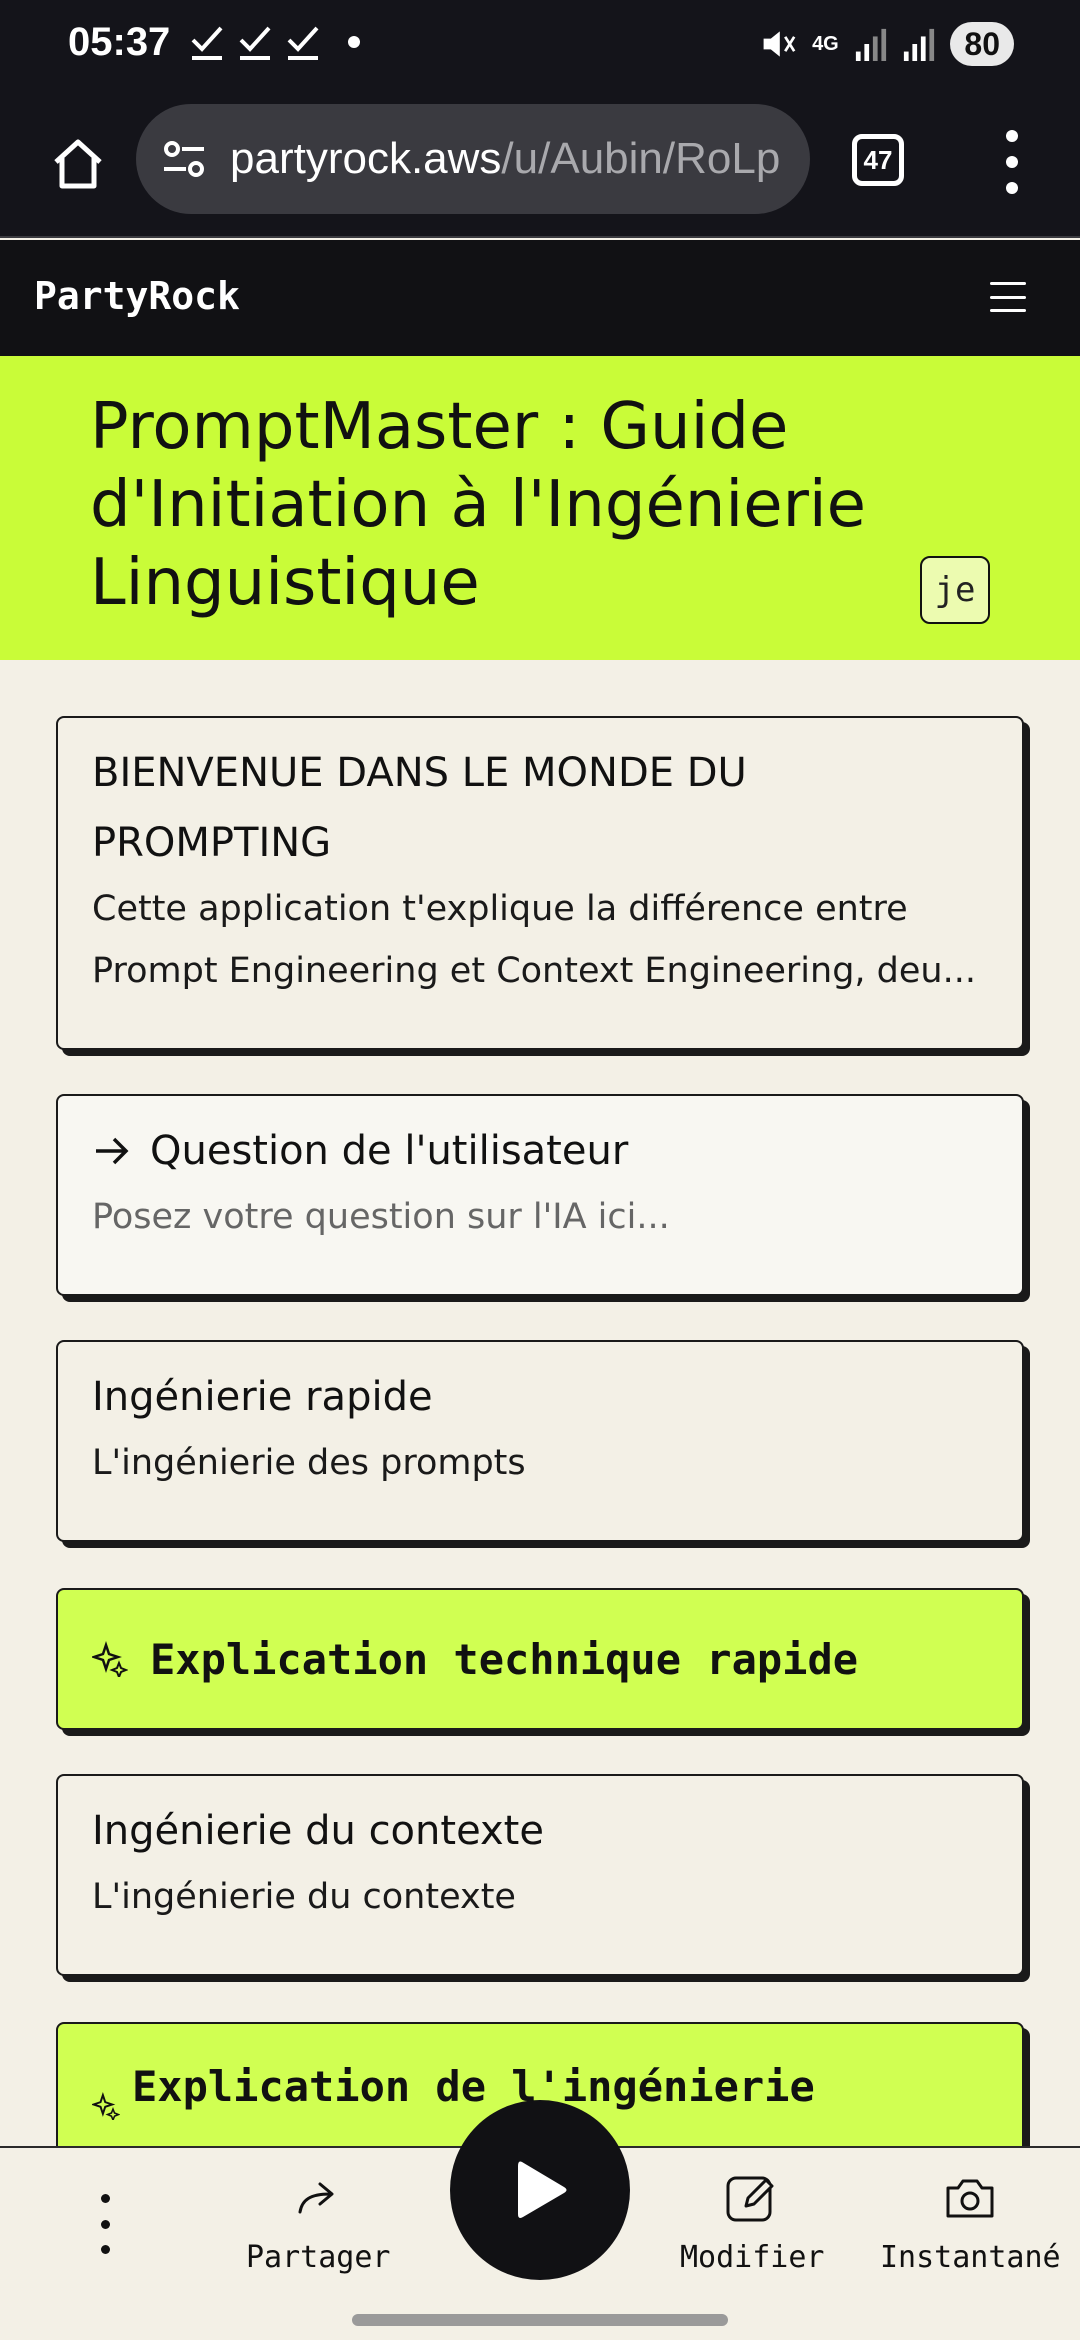 This screenshot has height=2340, width=1080. Describe the element at coordinates (540, 2320) in the screenshot. I see `gesture-navigation-bar` at that location.